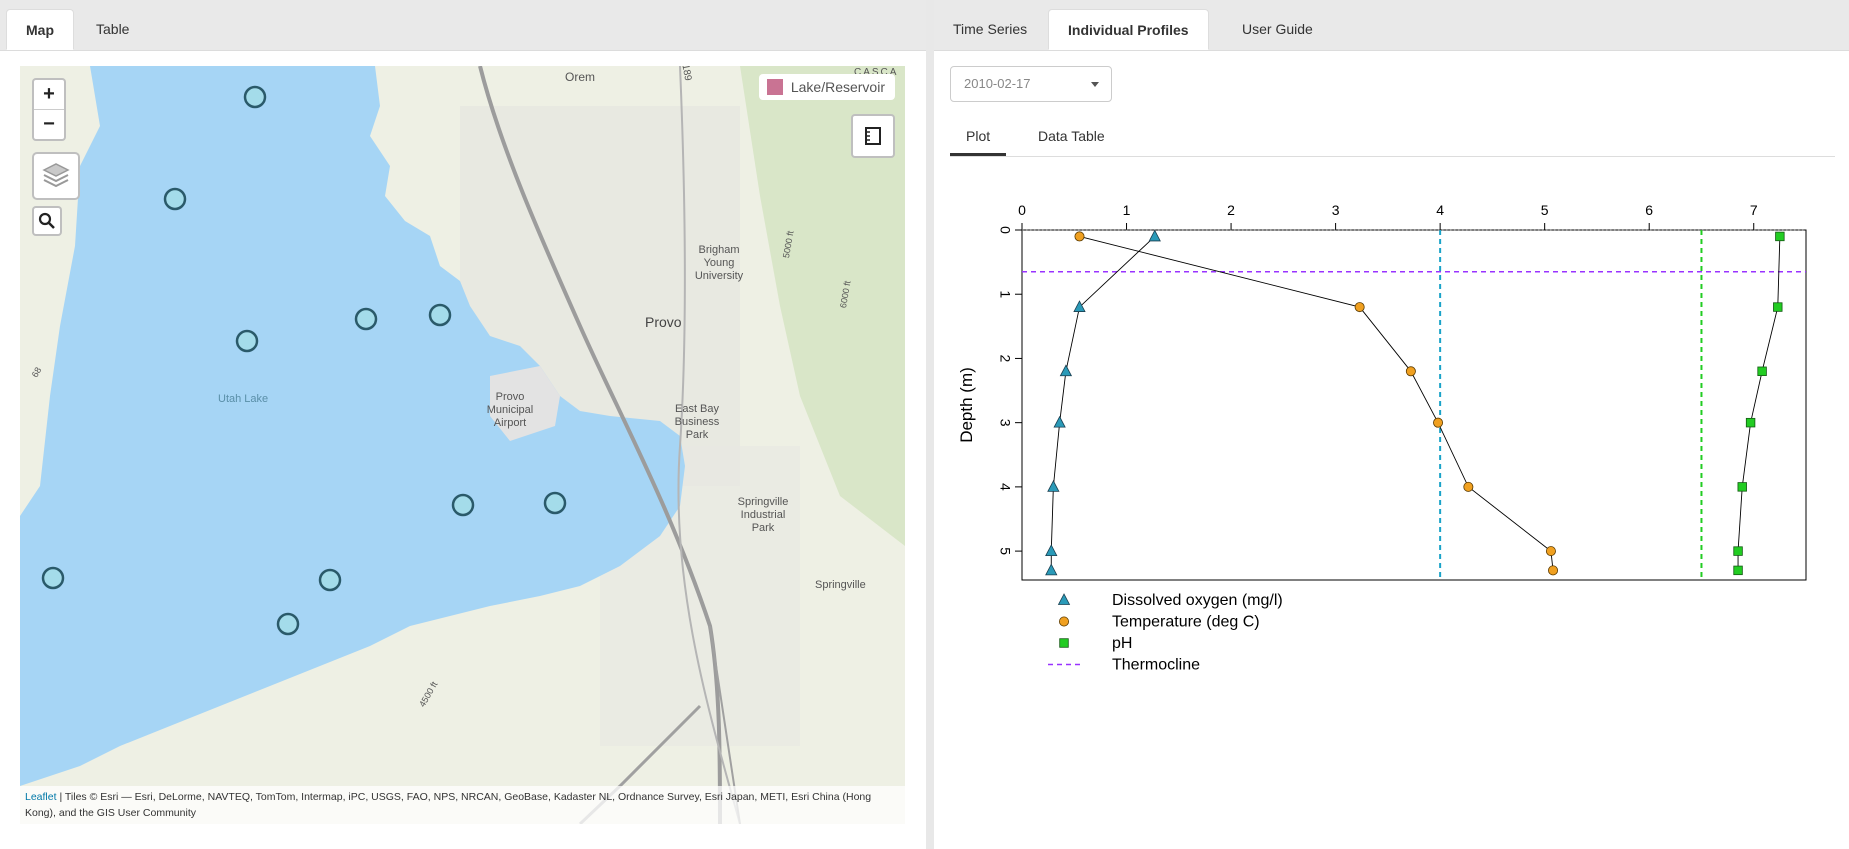  Describe the element at coordinates (978, 137) in the screenshot. I see `tab-plot: Plot` at that location.